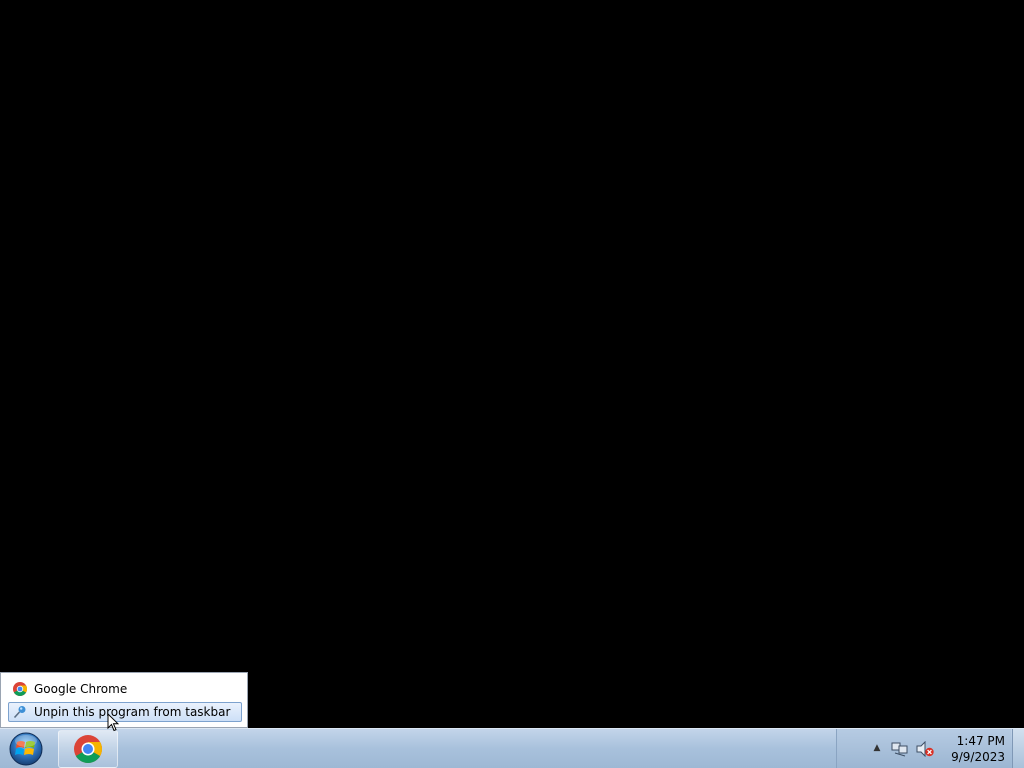 The height and width of the screenshot is (768, 1024). What do you see at coordinates (132, 712) in the screenshot?
I see `jump-list-item-label: Unpin this program from taskbar` at bounding box center [132, 712].